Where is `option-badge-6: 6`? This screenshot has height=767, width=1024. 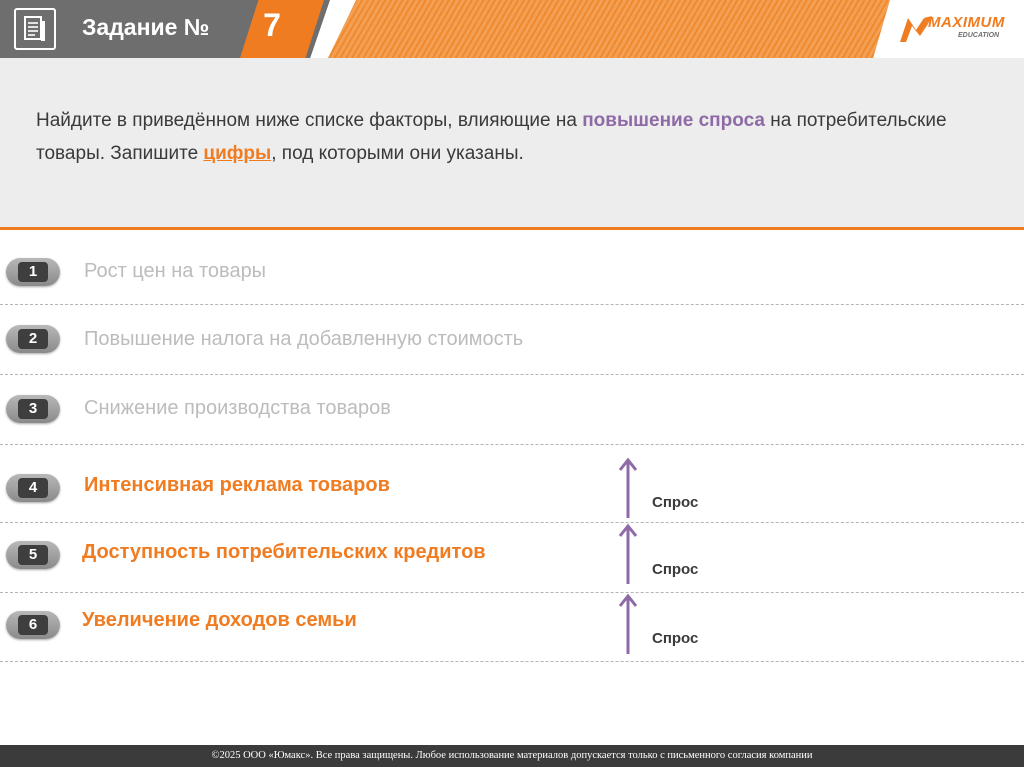 option-badge-6: 6 is located at coordinates (33, 625).